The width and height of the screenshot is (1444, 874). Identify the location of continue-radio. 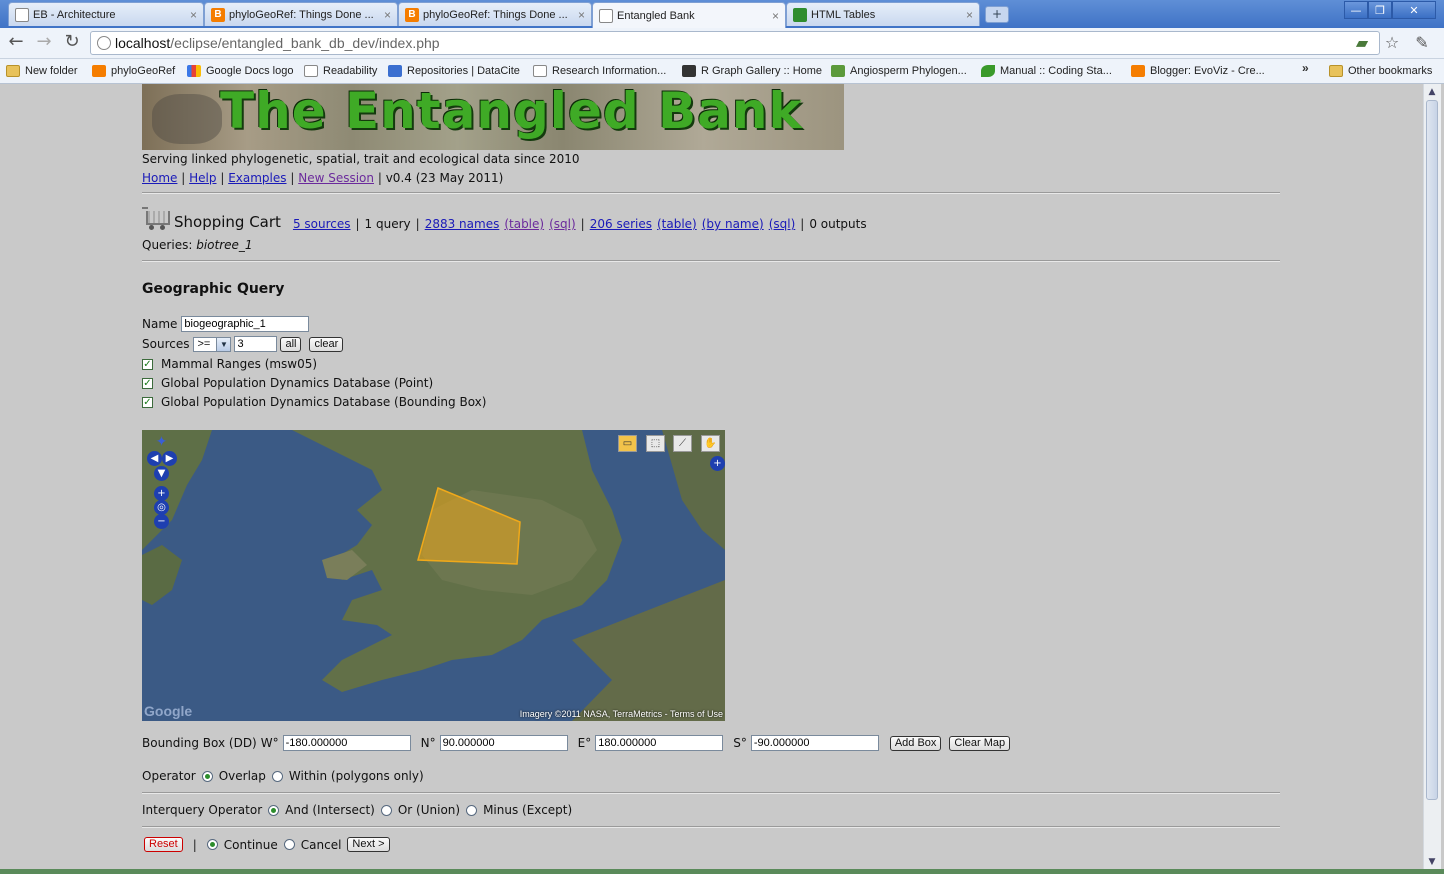
(212, 844).